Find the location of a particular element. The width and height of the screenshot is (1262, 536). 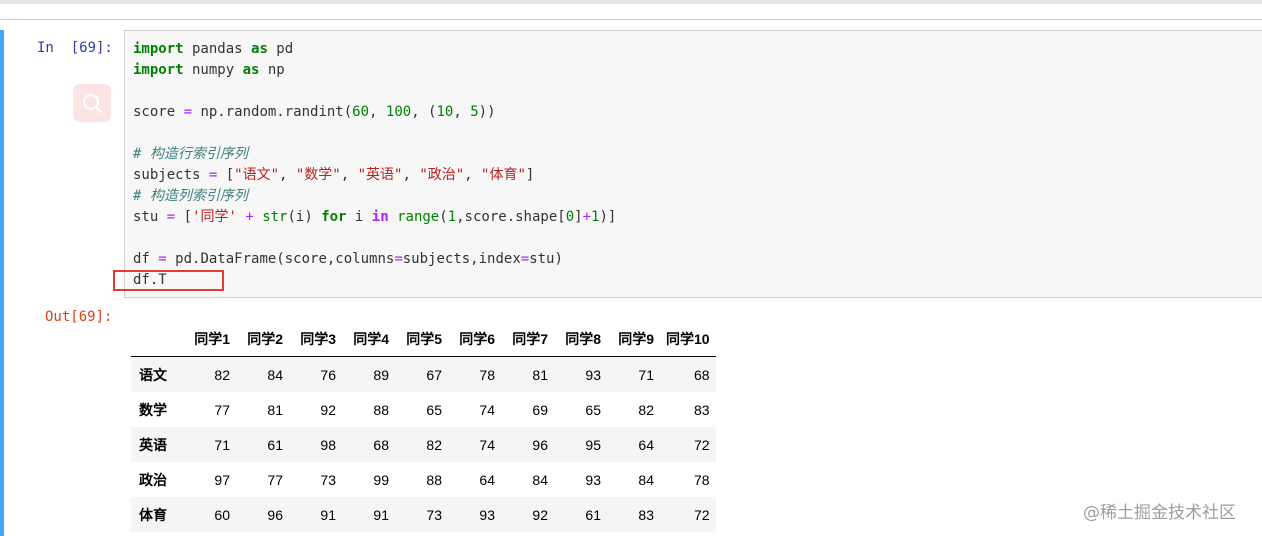

code-token: stu) is located at coordinates (546, 259).